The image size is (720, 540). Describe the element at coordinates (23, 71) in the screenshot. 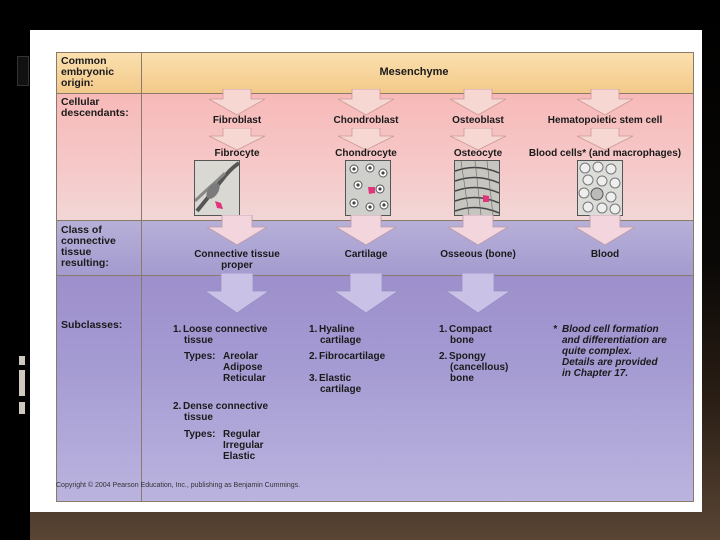

I see `slide-marker` at that location.